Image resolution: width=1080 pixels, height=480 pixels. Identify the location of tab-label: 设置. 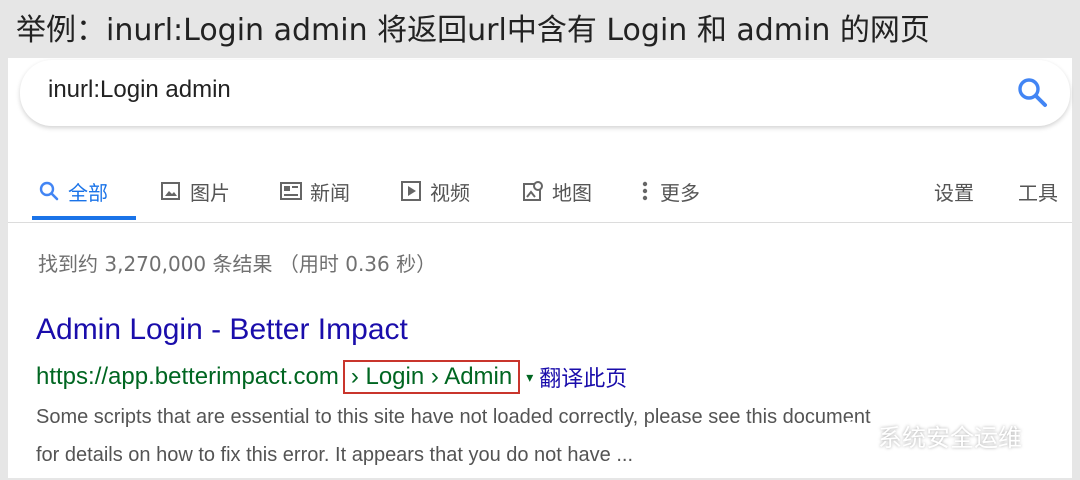
(954, 192).